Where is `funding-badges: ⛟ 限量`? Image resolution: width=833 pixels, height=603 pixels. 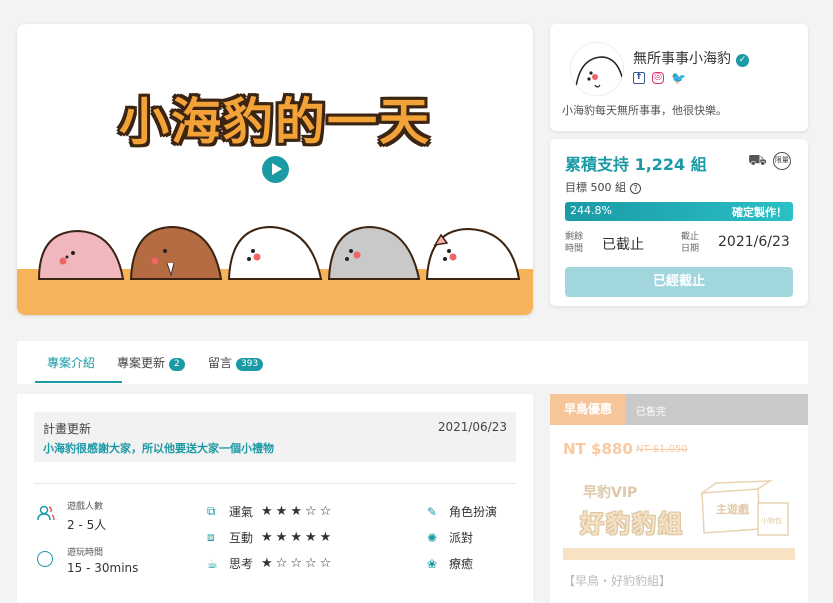
funding-badges: ⛟ 限量 is located at coordinates (769, 161).